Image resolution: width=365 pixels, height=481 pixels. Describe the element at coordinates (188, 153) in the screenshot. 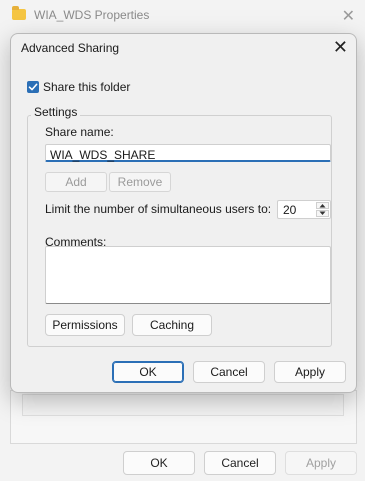

I see `share-name-field: WIA_WDS_SHARE` at that location.